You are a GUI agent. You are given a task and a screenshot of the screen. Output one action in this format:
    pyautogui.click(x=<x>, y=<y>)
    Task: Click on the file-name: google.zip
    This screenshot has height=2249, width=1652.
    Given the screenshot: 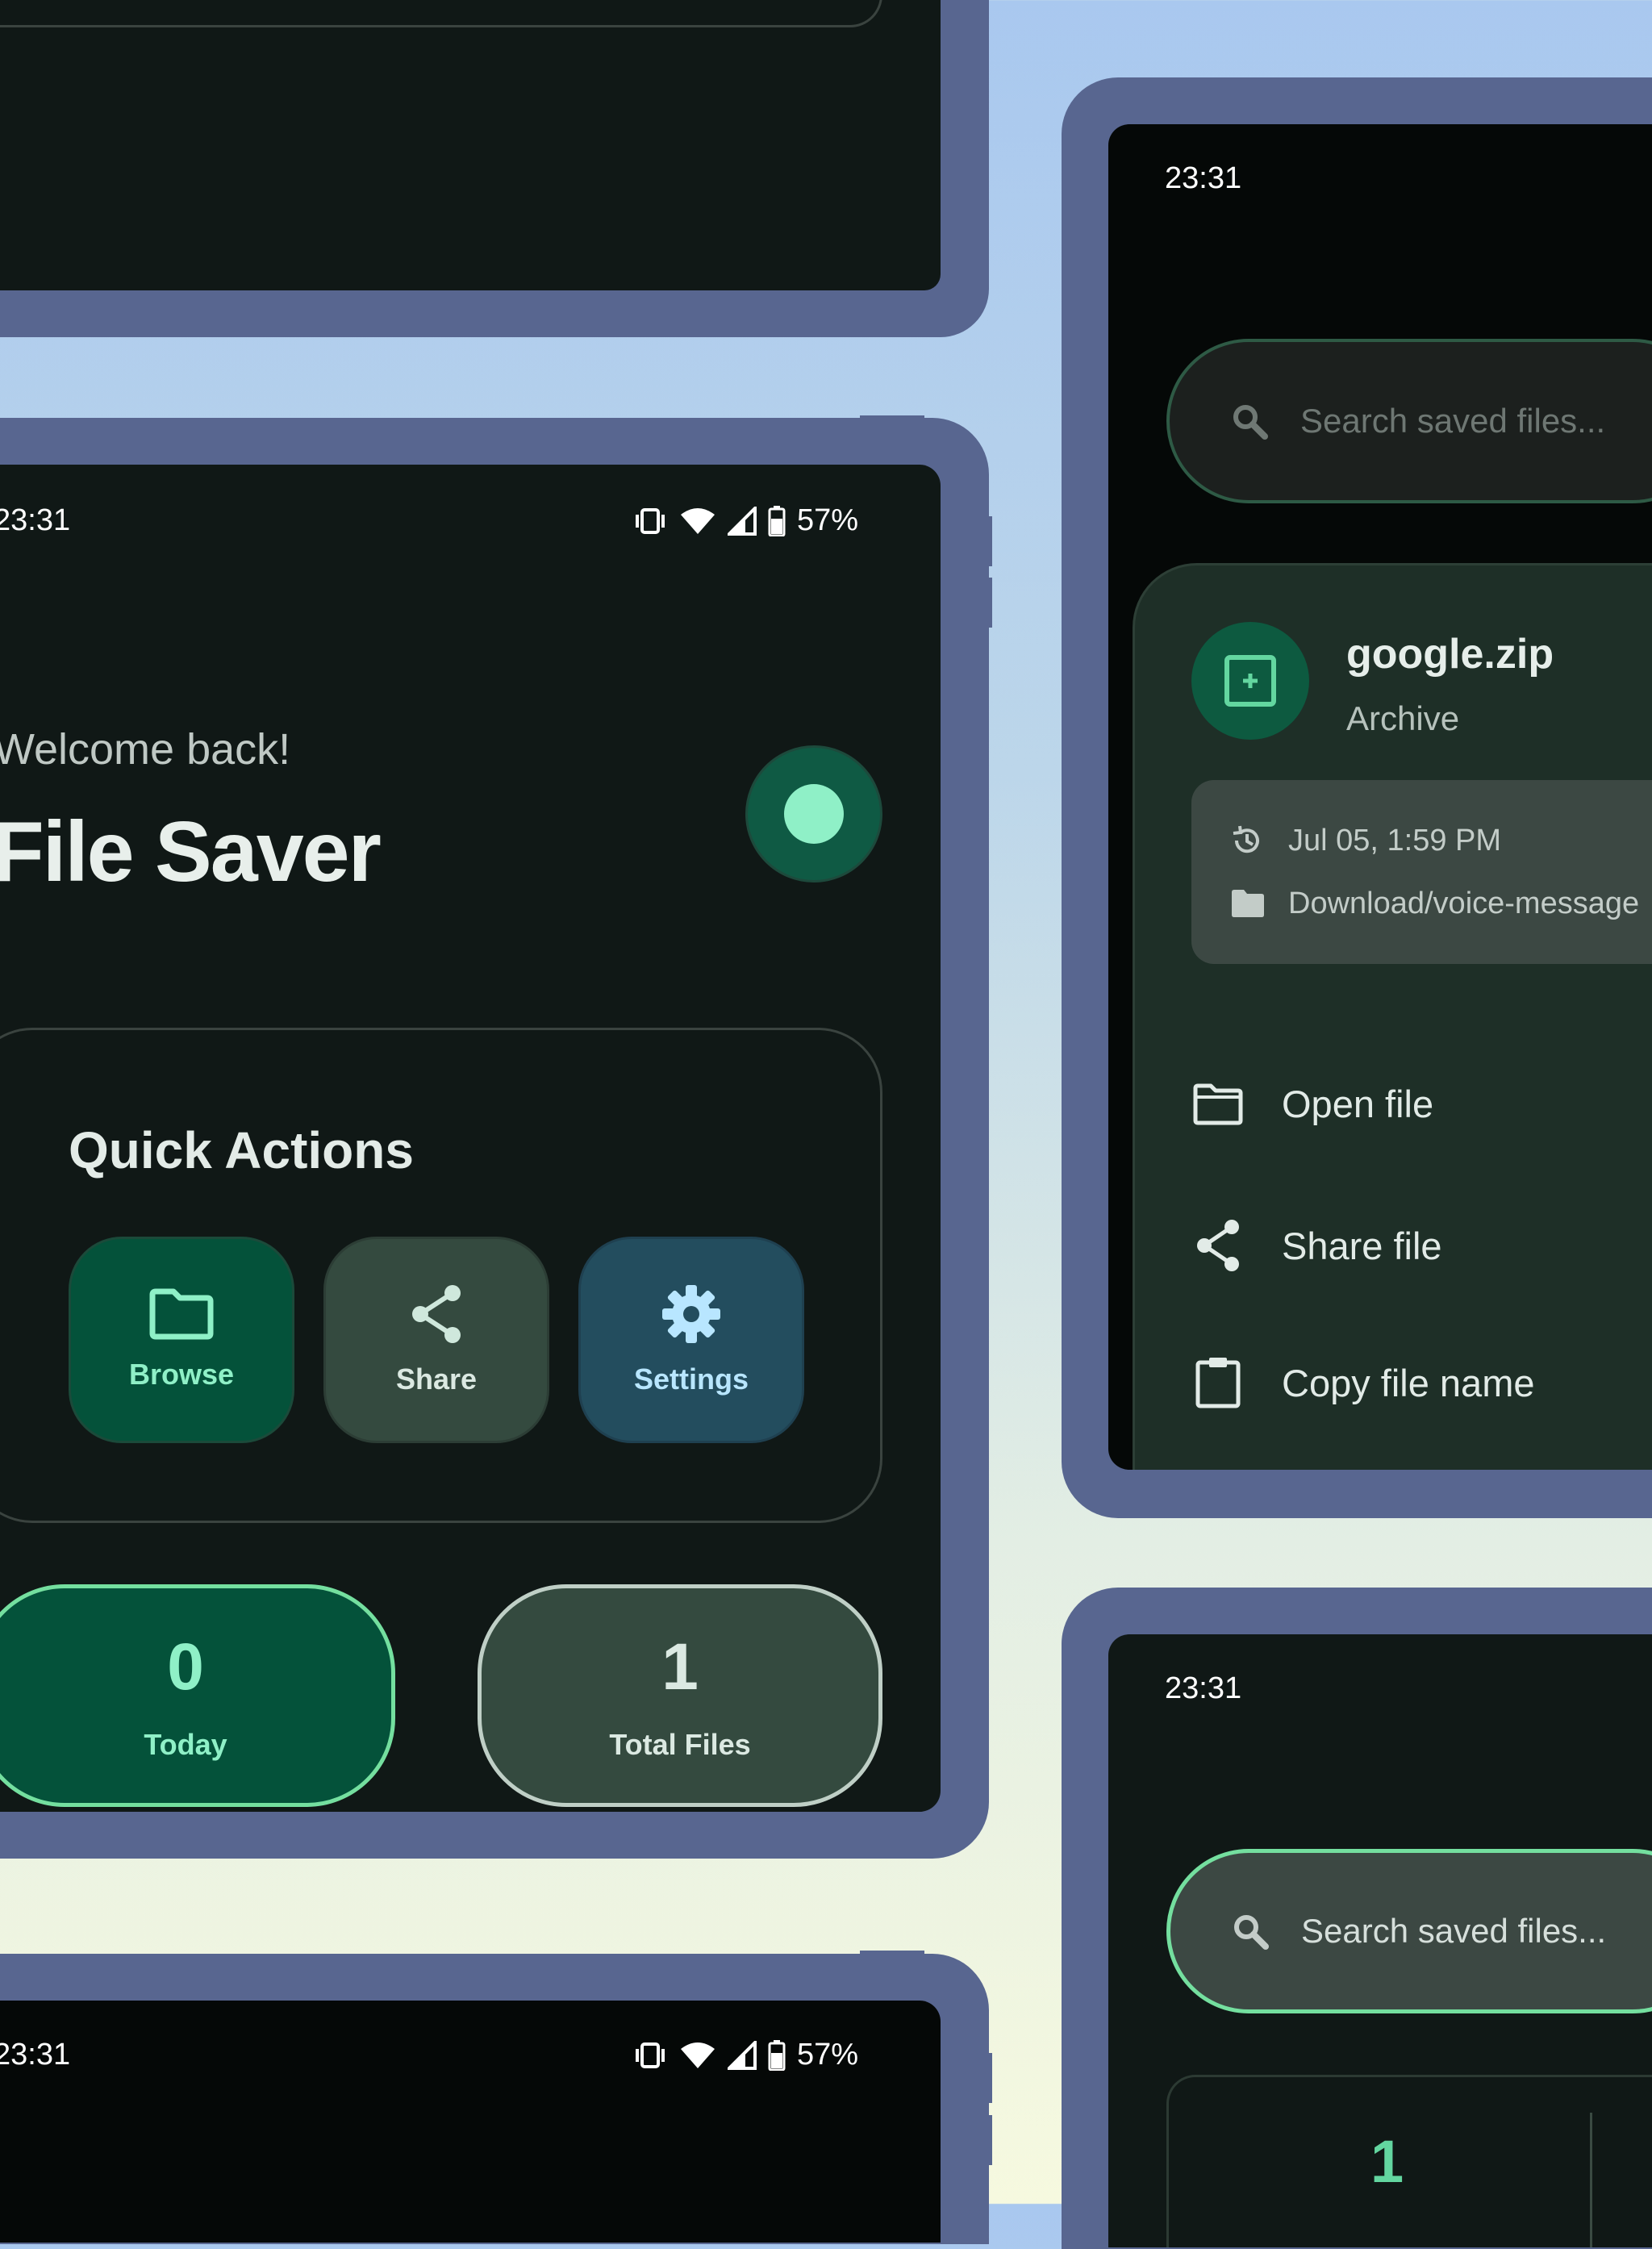 What is the action you would take?
    pyautogui.click(x=1450, y=654)
    